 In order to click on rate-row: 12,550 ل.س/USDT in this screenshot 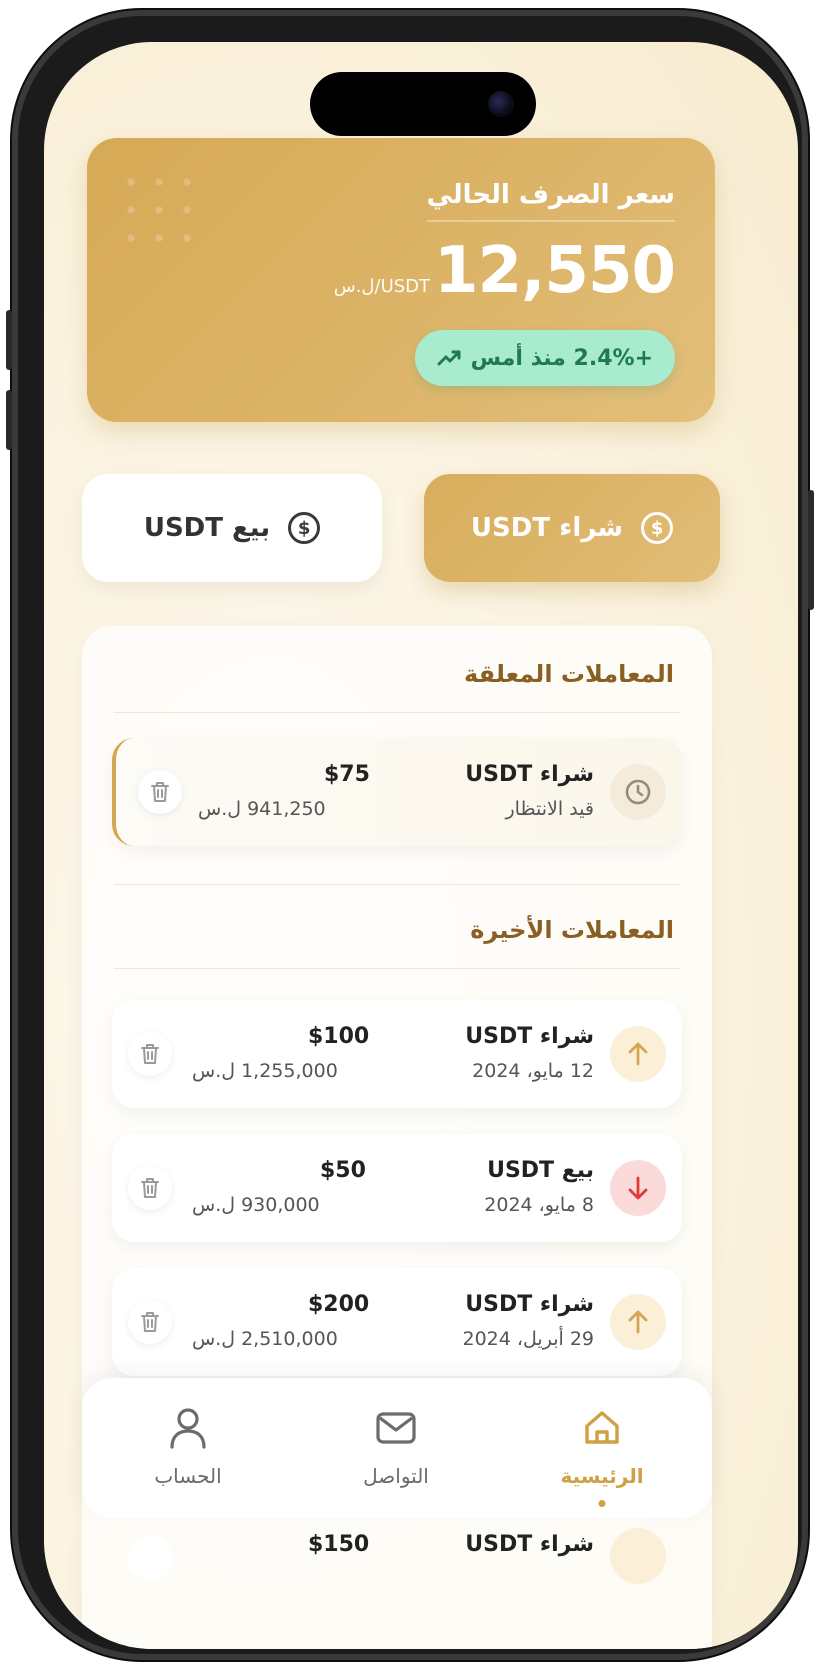, I will do `click(504, 271)`.